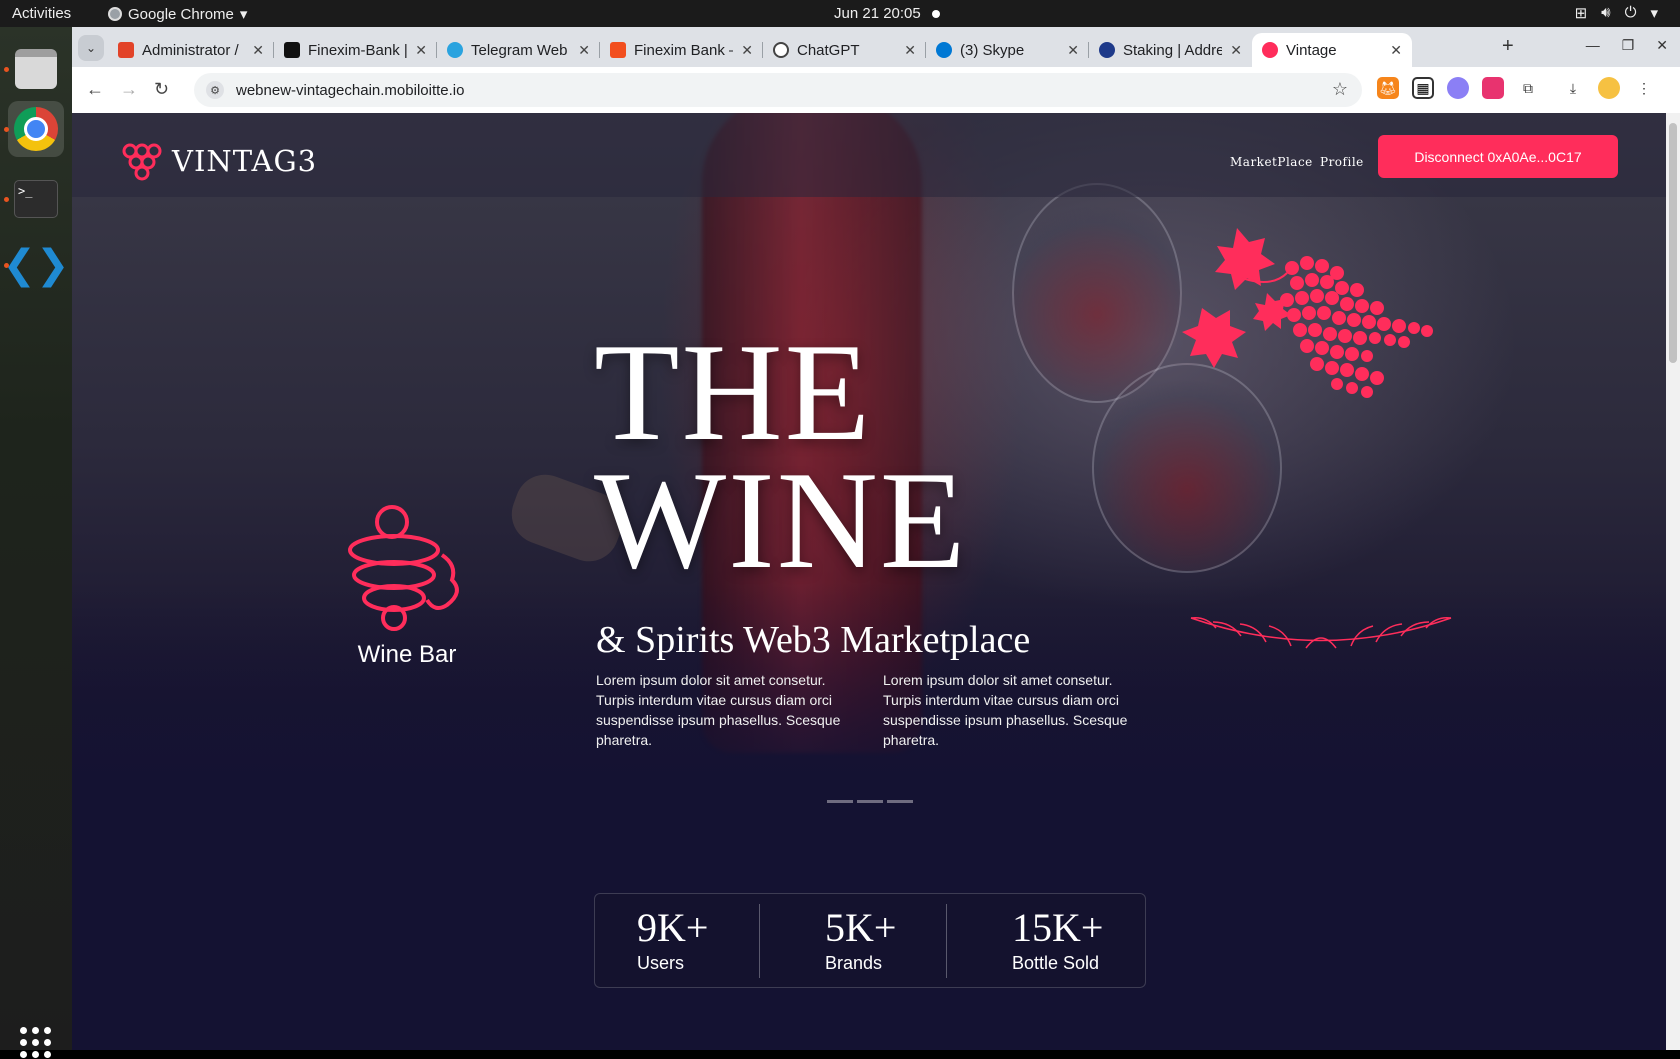  I want to click on dock-files, so click(34, 69).